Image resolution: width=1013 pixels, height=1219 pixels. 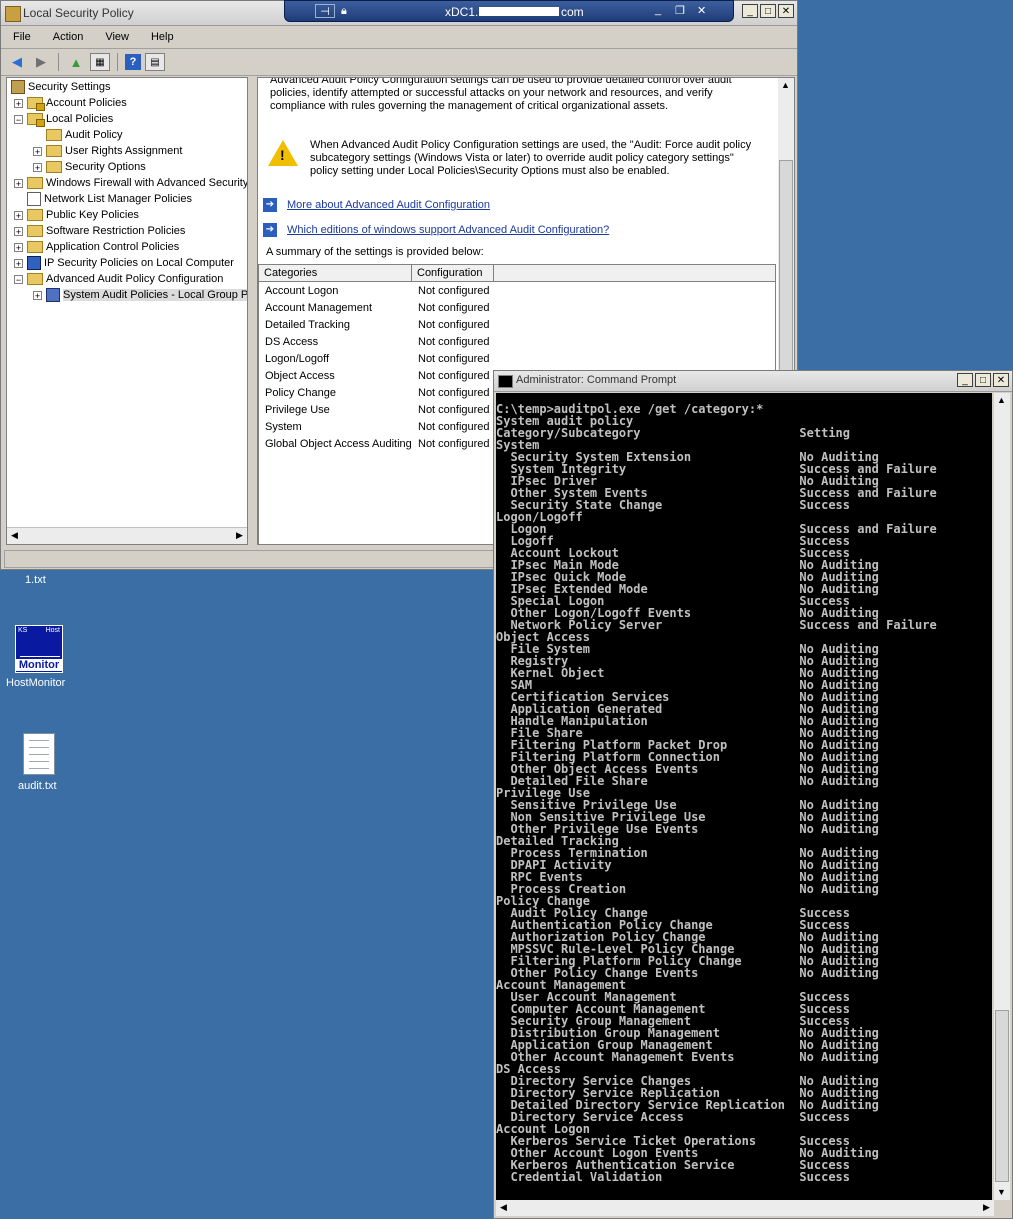 I want to click on tree-node-public-key: + Public Key Policies, so click(x=76, y=215).